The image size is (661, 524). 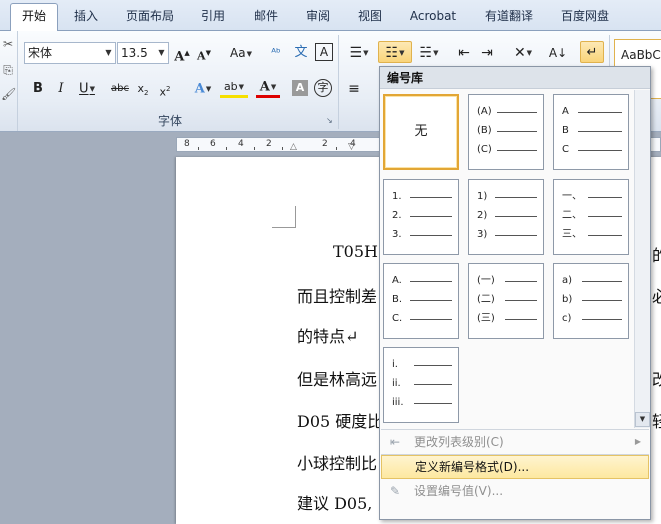 What do you see at coordinates (266, 18) in the screenshot?
I see `tab-mailings: 邮件` at bounding box center [266, 18].